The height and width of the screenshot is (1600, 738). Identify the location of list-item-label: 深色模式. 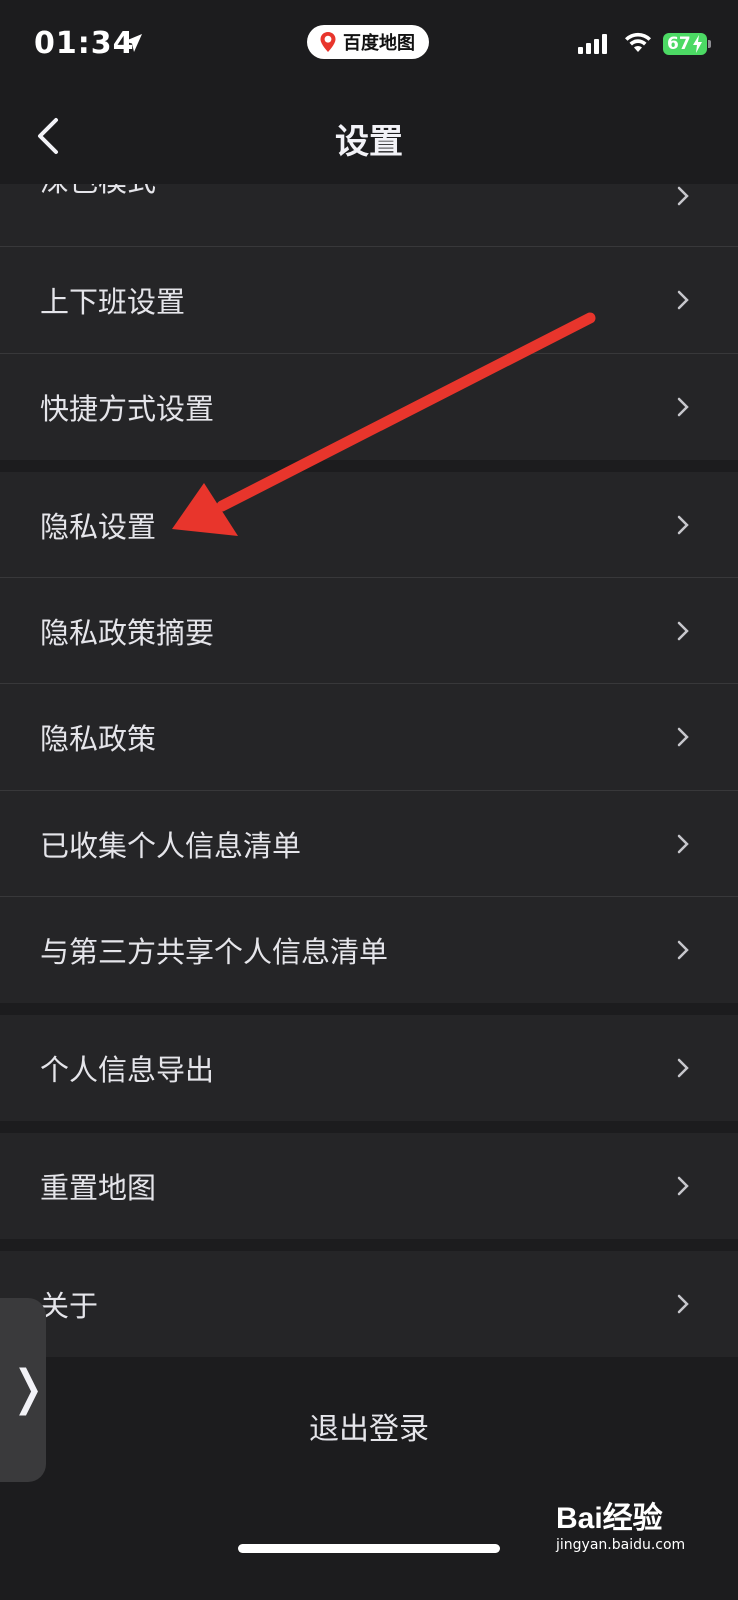
(98, 192).